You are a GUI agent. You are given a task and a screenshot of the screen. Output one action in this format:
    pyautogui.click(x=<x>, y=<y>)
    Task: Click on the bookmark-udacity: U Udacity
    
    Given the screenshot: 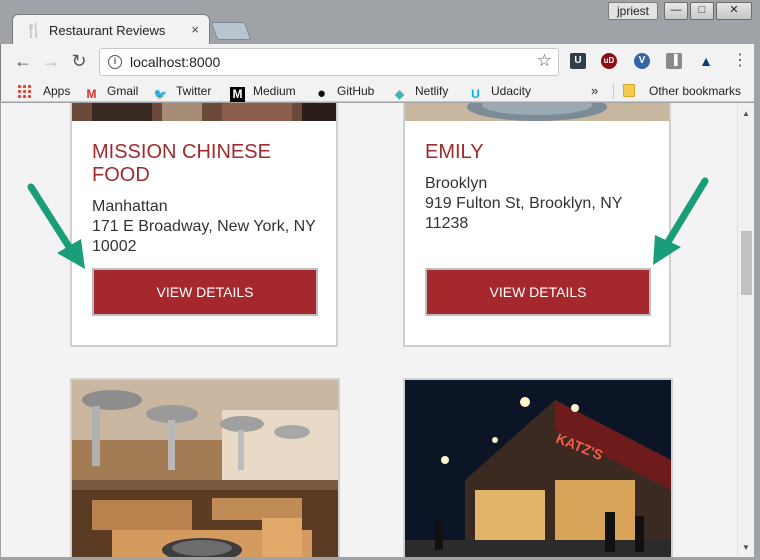 What is the action you would take?
    pyautogui.click(x=500, y=92)
    